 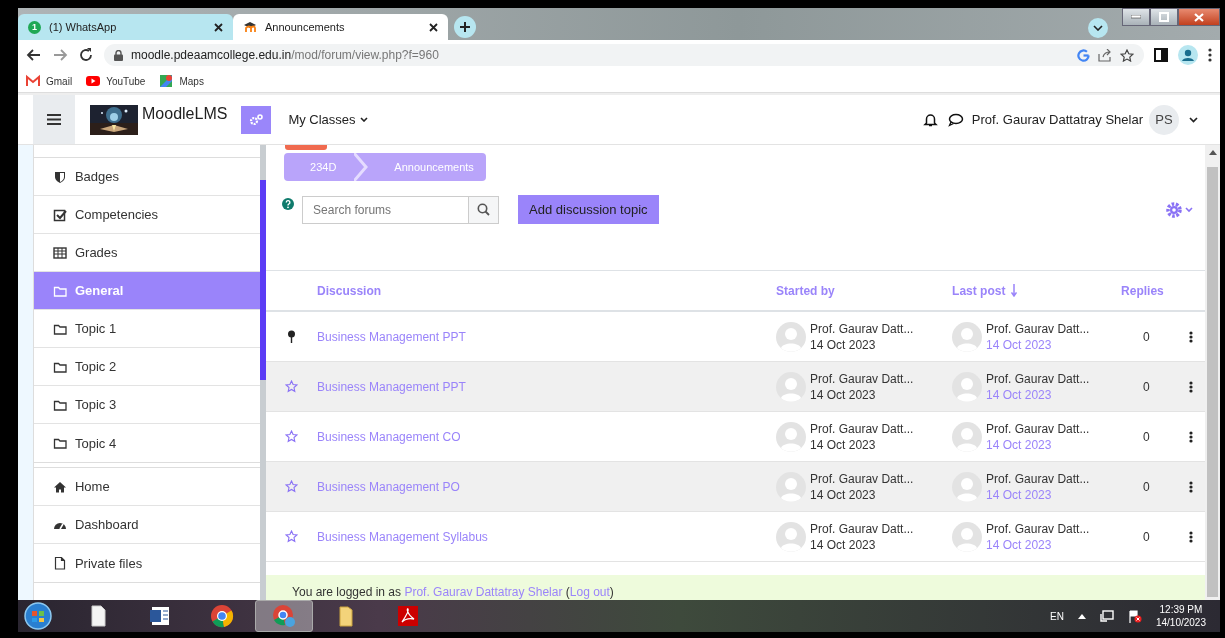 I want to click on settings-icon, so click(x=1179, y=209).